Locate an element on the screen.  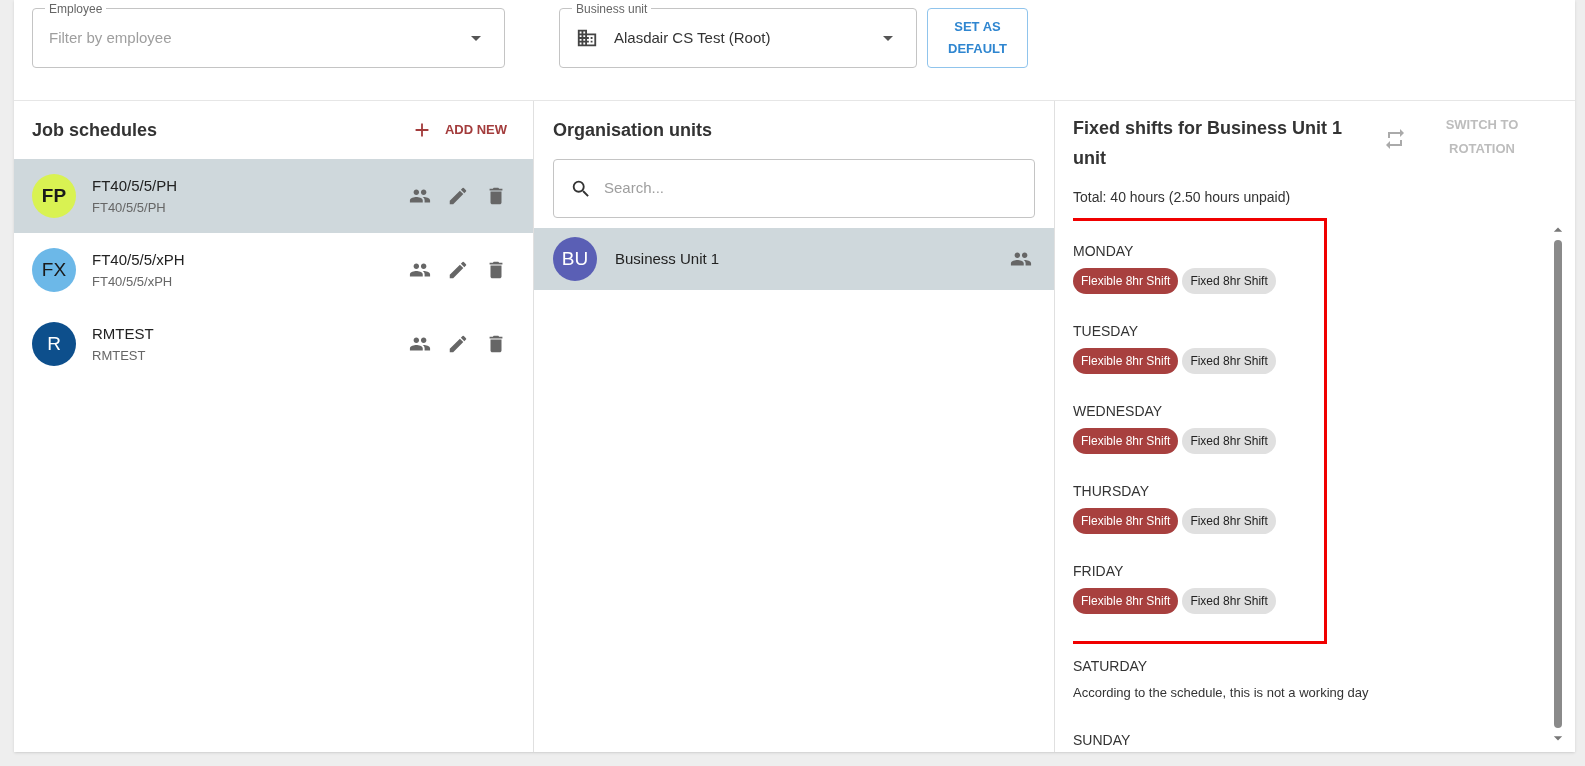
unit-row: BU Business Unit 1 is located at coordinates (794, 259).